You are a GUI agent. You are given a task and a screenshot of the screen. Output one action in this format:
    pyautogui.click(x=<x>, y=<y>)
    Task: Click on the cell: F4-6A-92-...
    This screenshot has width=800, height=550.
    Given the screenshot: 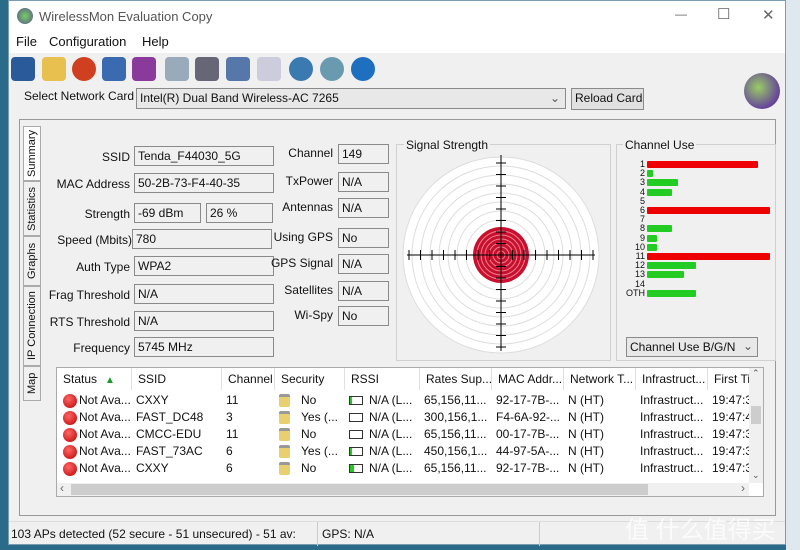 What is the action you would take?
    pyautogui.click(x=528, y=417)
    